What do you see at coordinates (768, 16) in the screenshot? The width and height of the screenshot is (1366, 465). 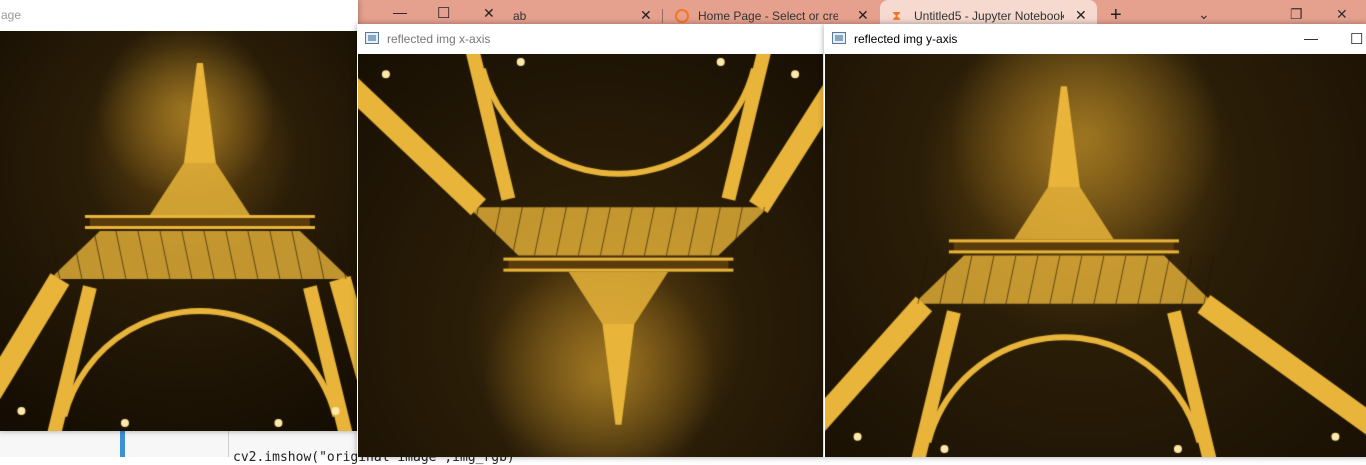 I see `tab-label: Home Page - Select or create` at bounding box center [768, 16].